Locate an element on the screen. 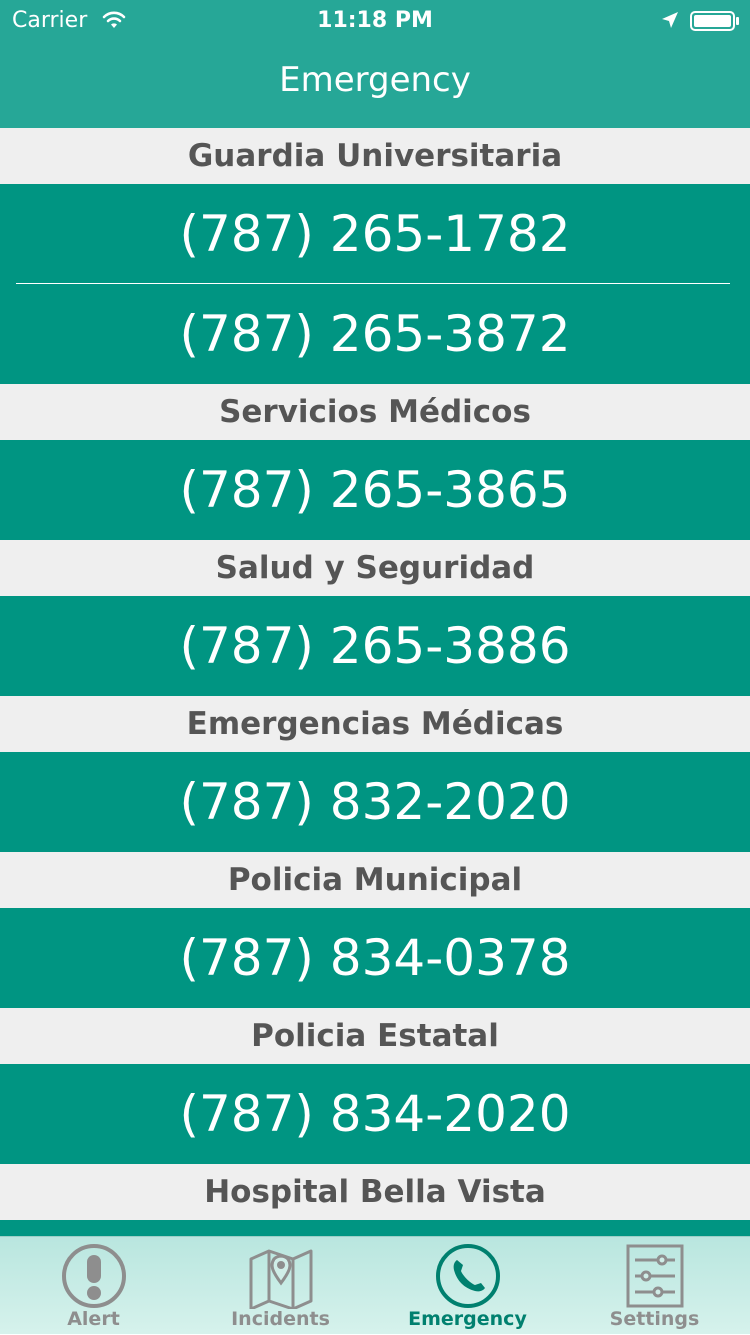 The height and width of the screenshot is (1335, 750). battery-icon is located at coordinates (714, 21).